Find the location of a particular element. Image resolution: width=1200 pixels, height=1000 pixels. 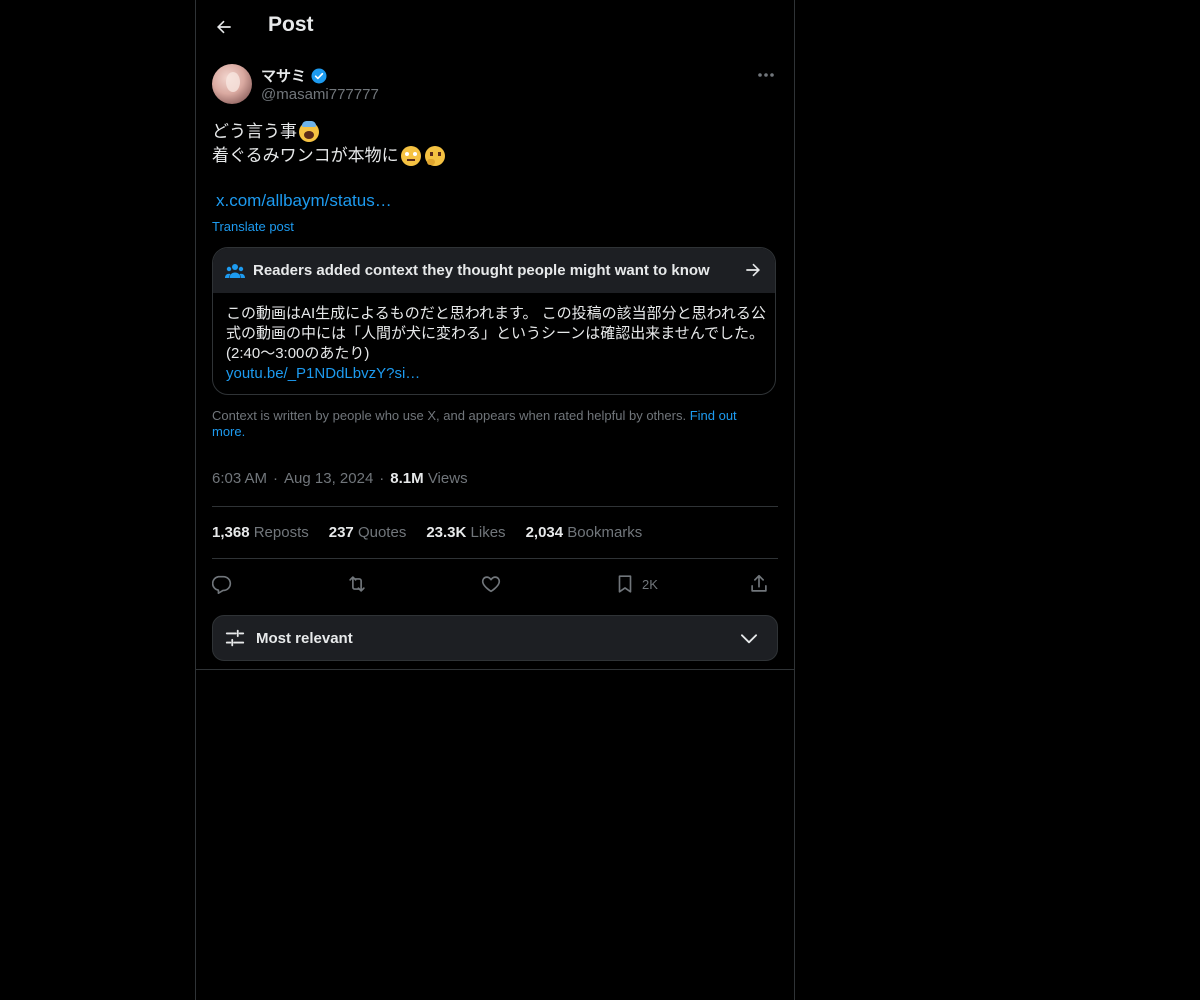

author-name-row: マサミ is located at coordinates (294, 75).